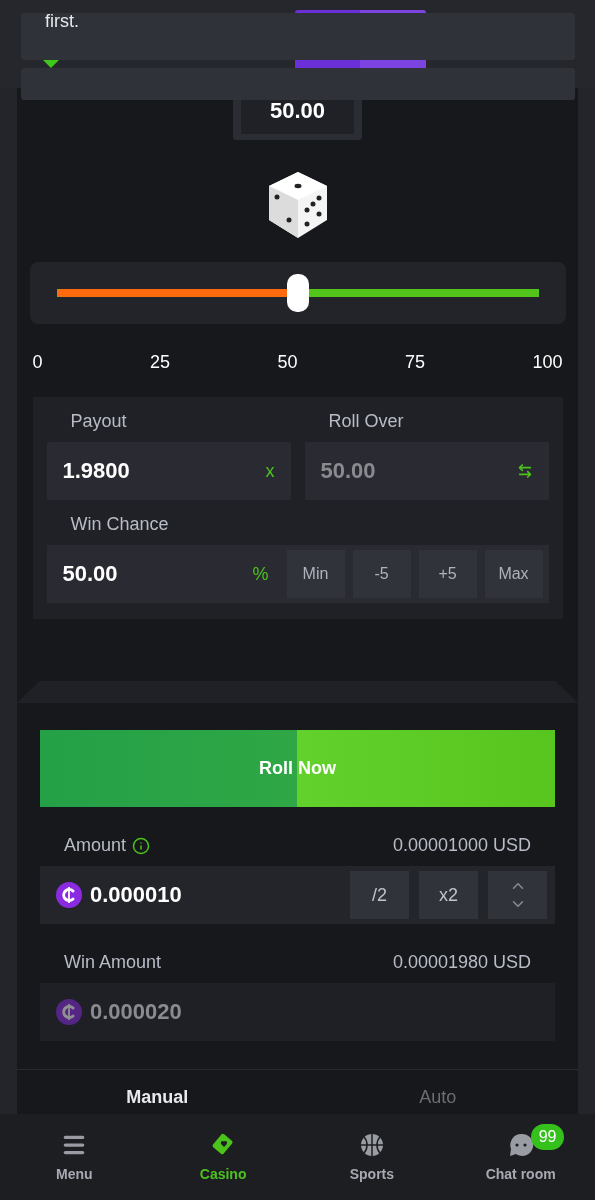 The image size is (595, 1200). I want to click on nav-item: Sports, so click(372, 1157).